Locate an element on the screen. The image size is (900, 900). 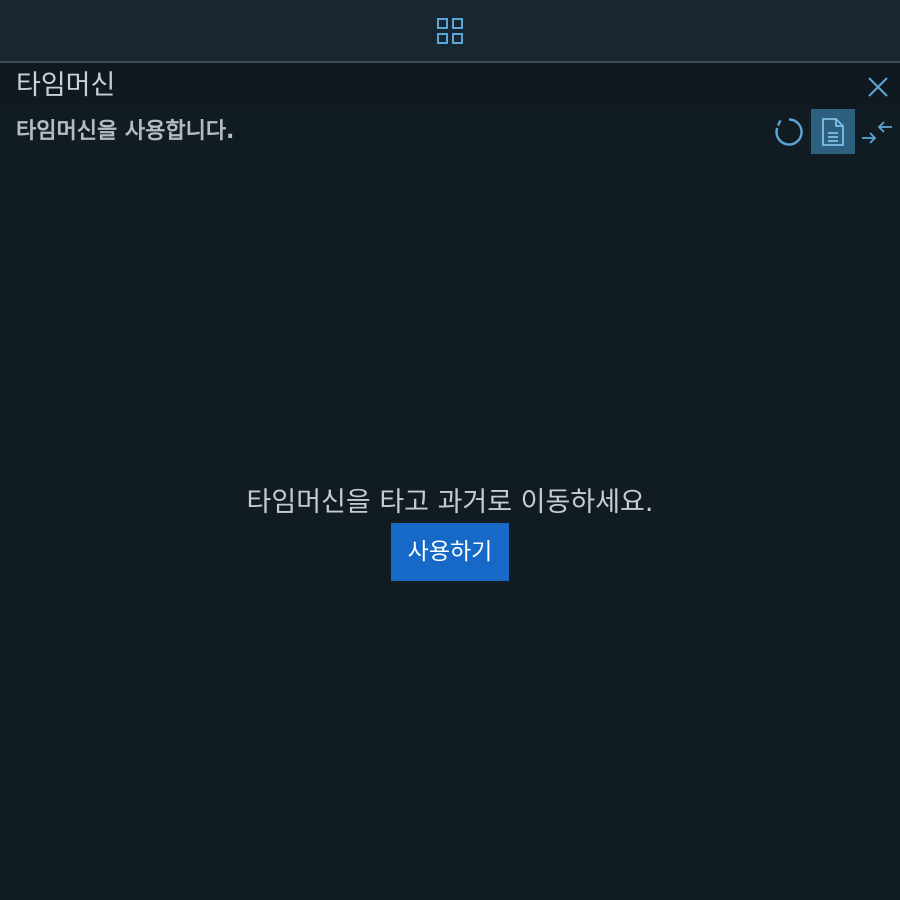
document-icon is located at coordinates (833, 131).